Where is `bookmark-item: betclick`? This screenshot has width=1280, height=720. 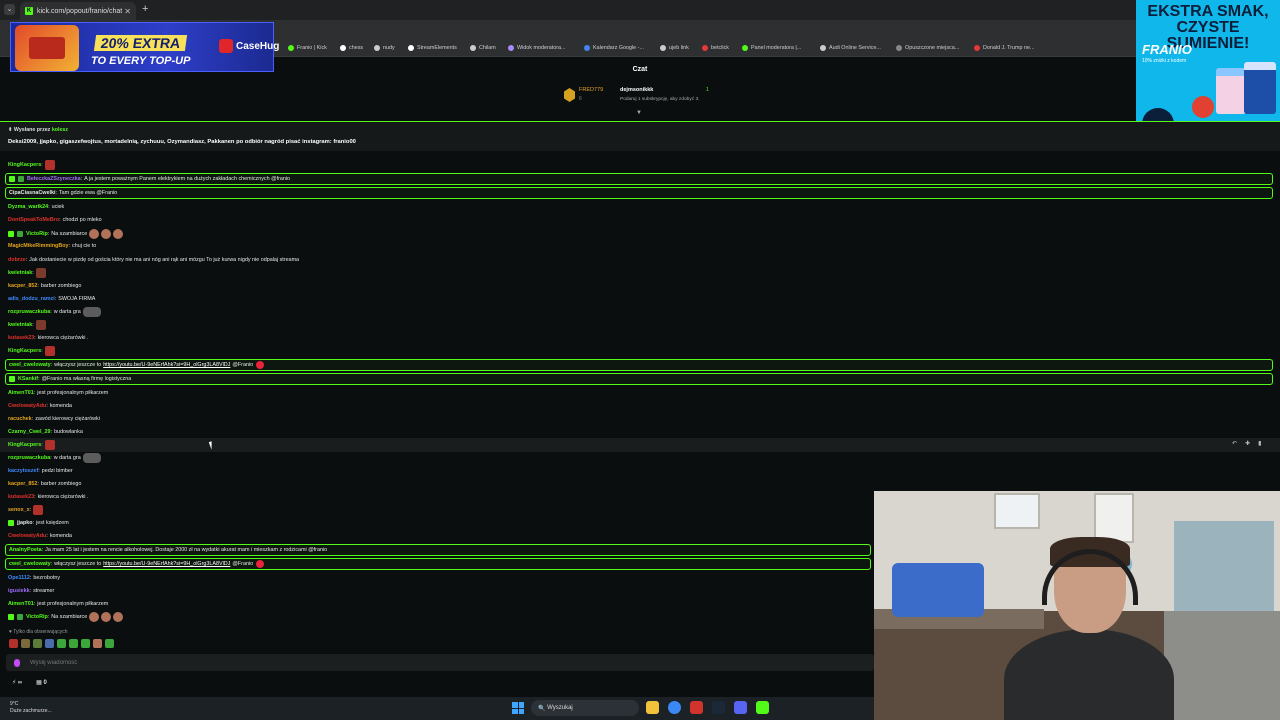
bookmark-item: betclick is located at coordinates (715, 48).